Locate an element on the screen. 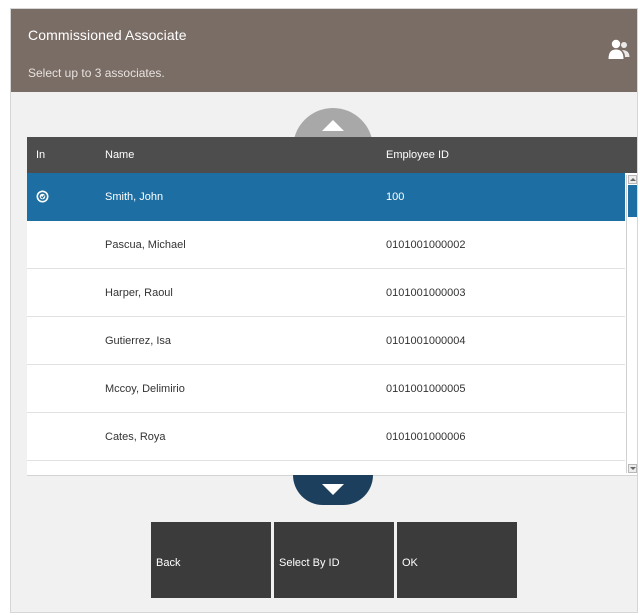  employee-id: 100 is located at coordinates (395, 197).